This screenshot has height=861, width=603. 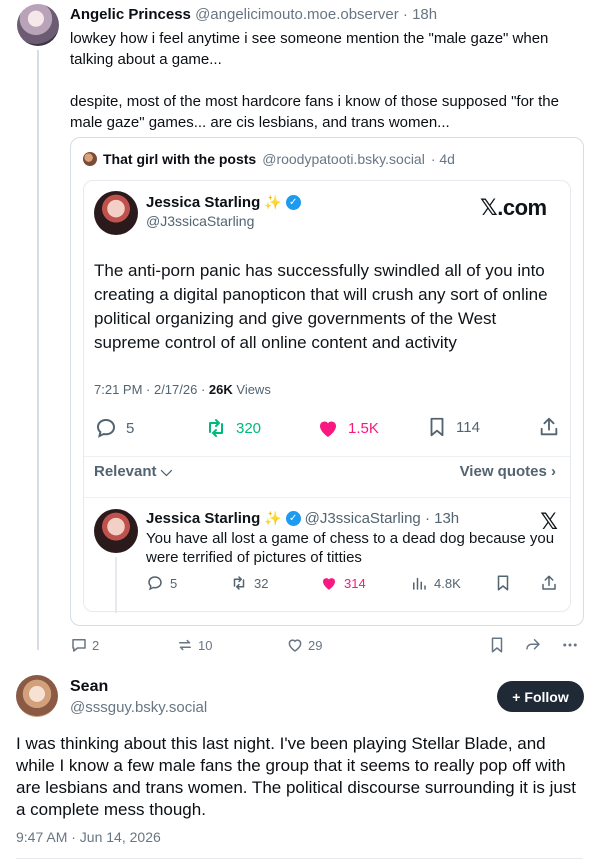 I want to click on x-post-timestamp: 7:21 PM · 2/17/26 ·, so click(x=151, y=389).